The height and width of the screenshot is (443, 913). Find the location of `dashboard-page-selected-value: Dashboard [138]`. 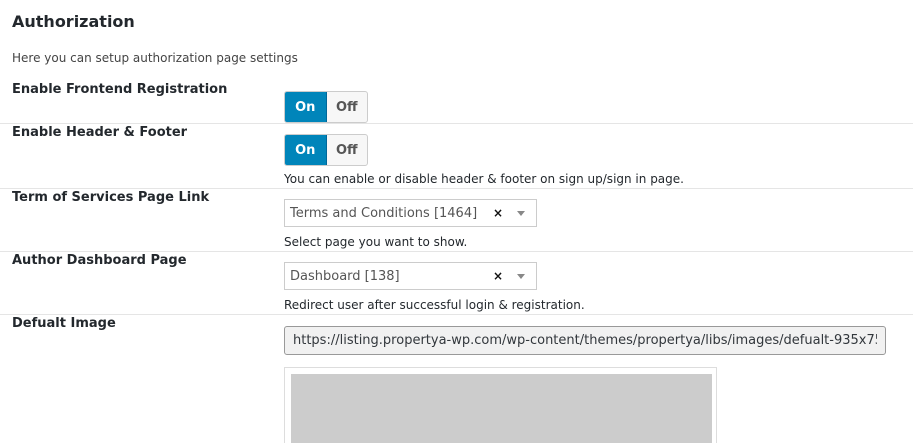

dashboard-page-selected-value: Dashboard [138] is located at coordinates (345, 276).